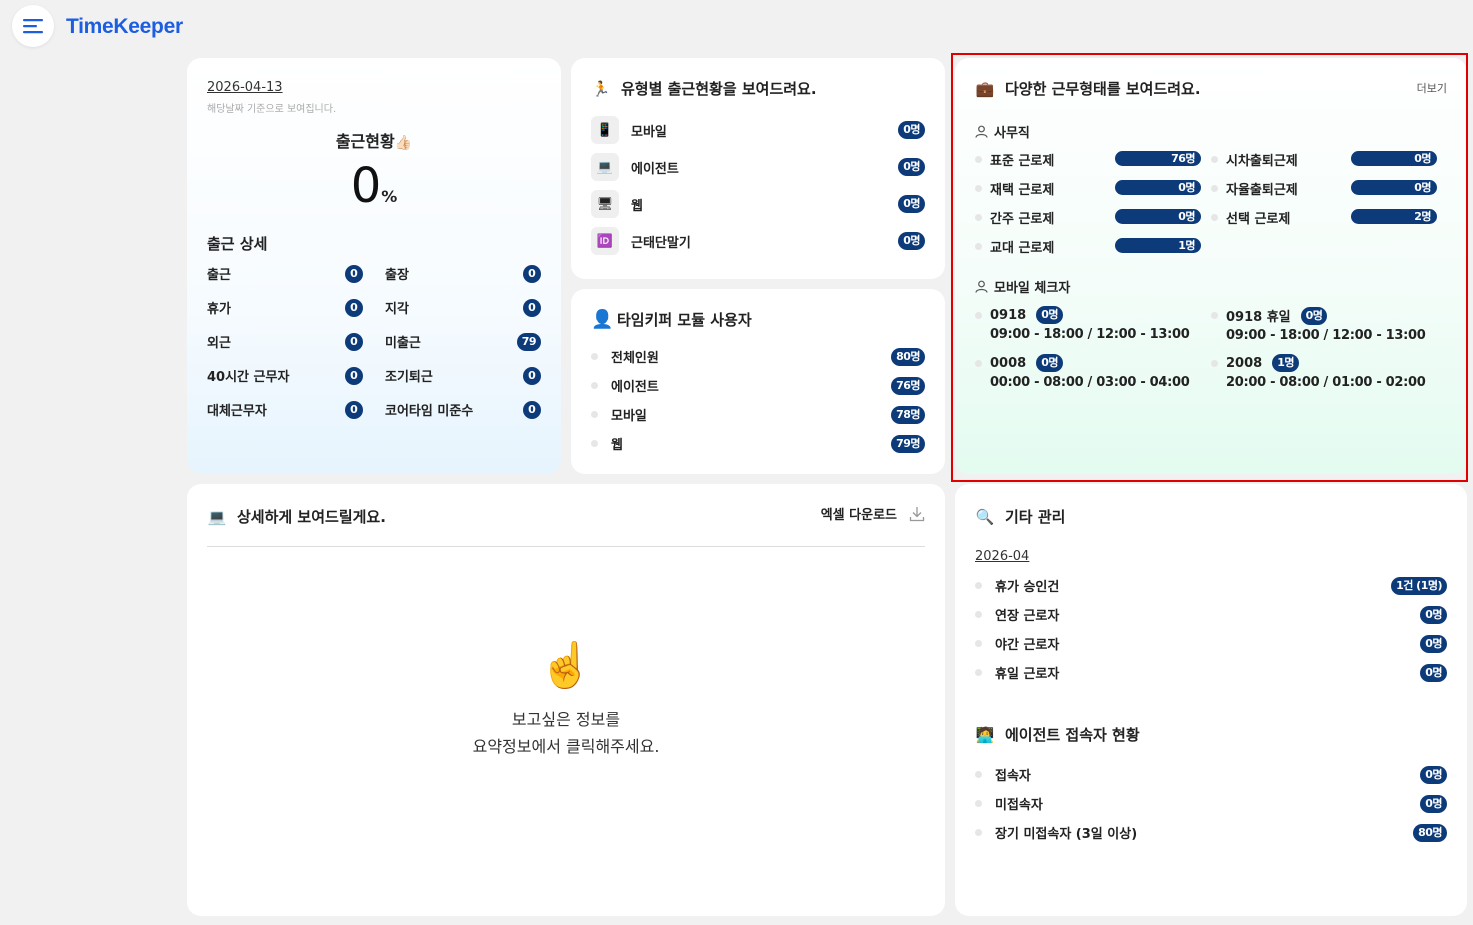 Image resolution: width=1473 pixels, height=925 pixels. What do you see at coordinates (1211, 614) in the screenshot?
I see `other-item: 연장 근로자 0명` at bounding box center [1211, 614].